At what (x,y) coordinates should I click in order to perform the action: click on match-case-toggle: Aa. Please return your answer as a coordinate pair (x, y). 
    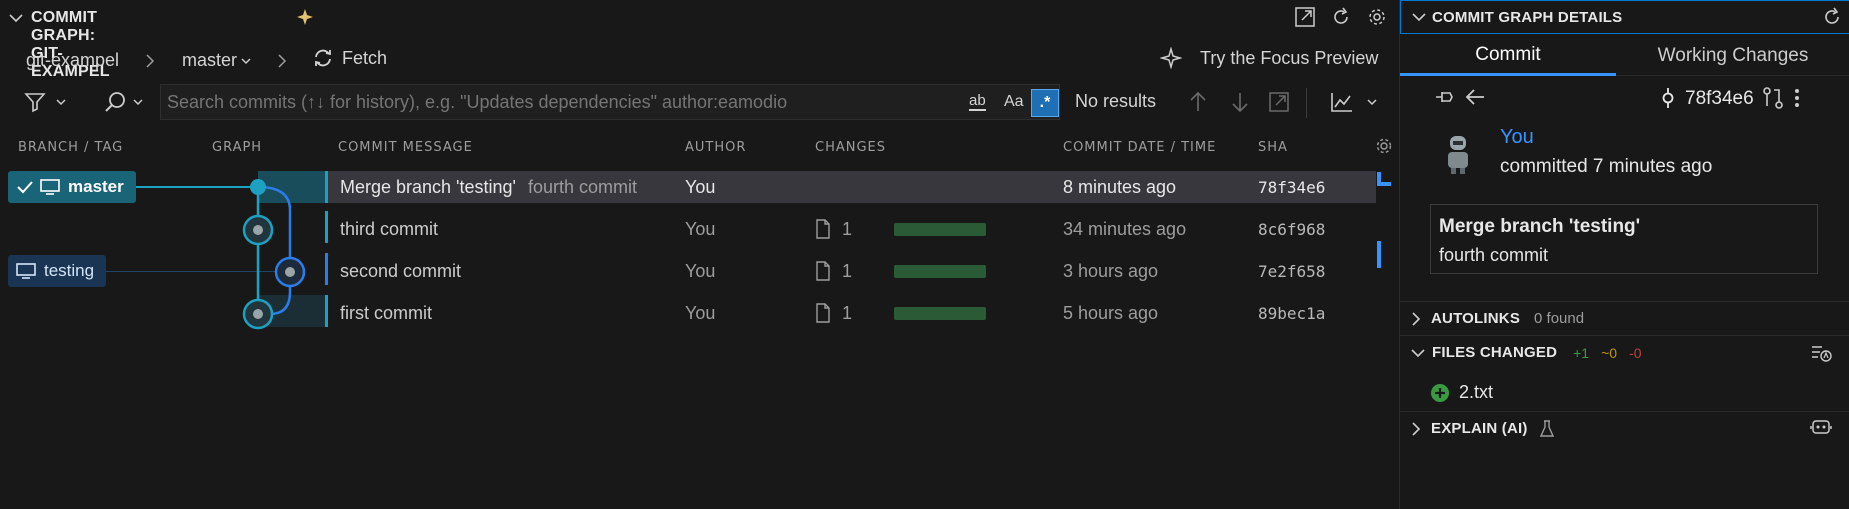
    Looking at the image, I should click on (1014, 102).